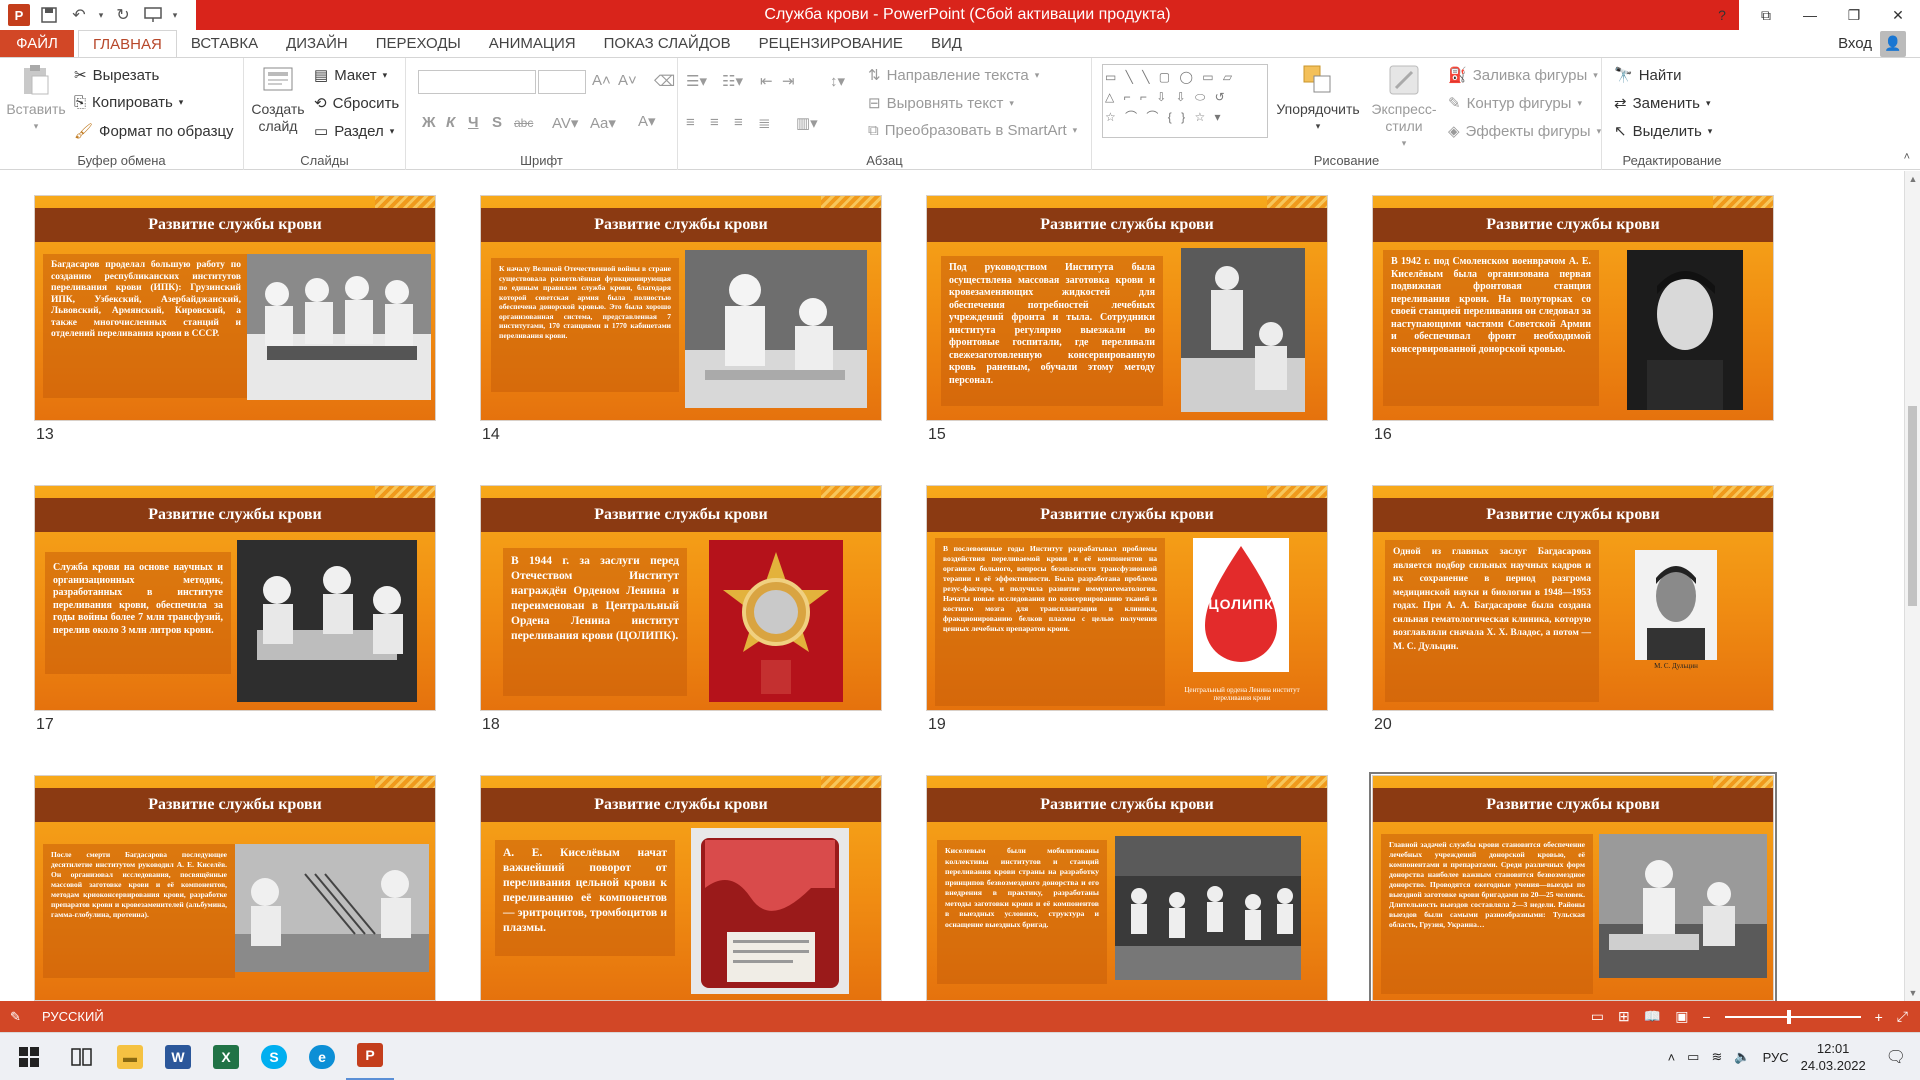  I want to click on justify-icon: ≣, so click(764, 123).